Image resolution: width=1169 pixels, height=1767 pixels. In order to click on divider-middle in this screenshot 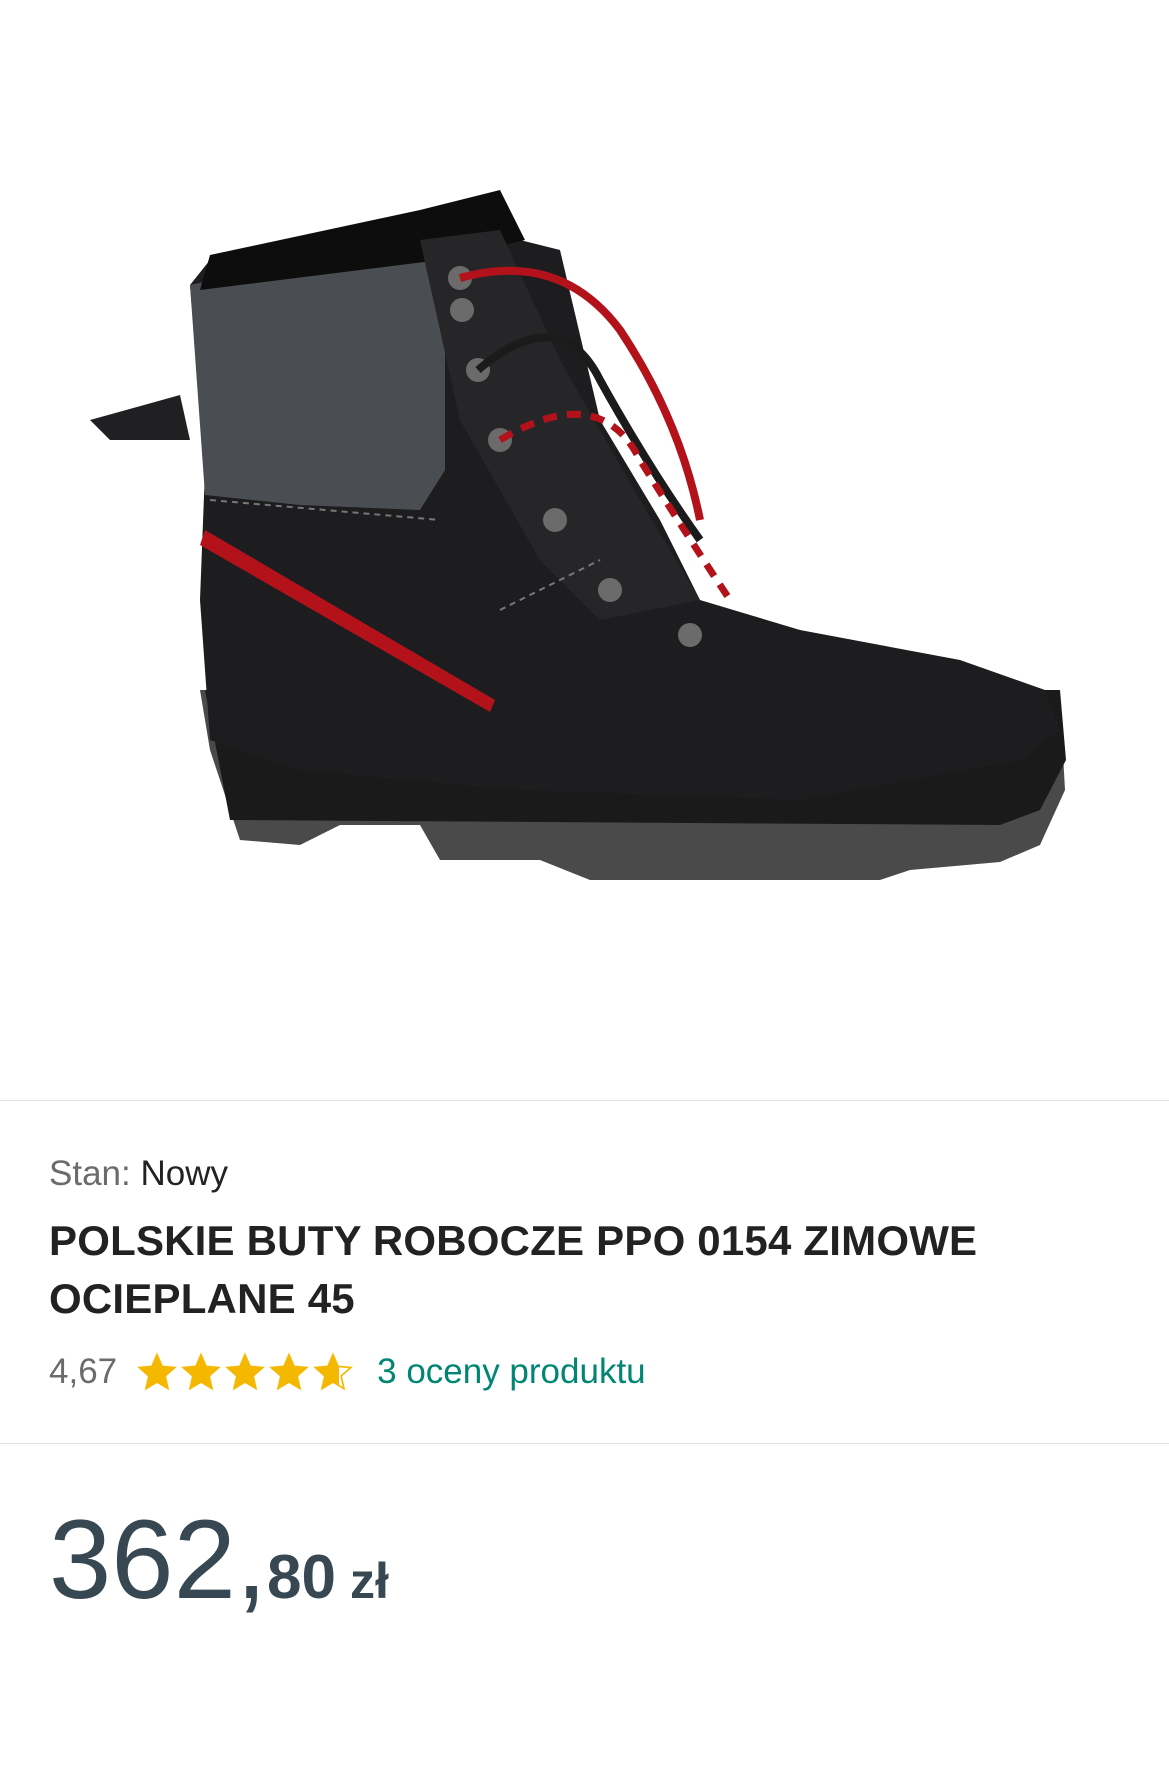, I will do `click(584, 1443)`.